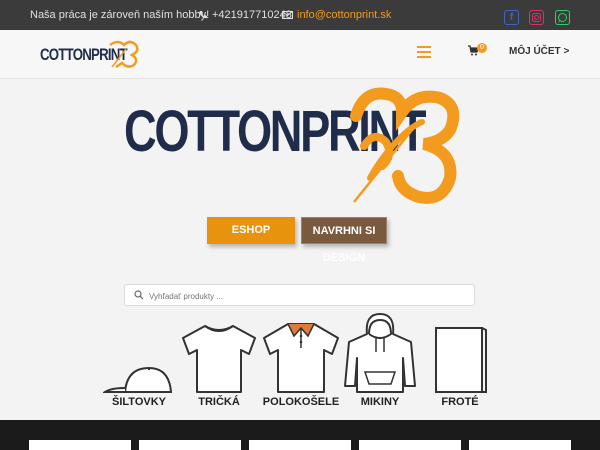 This screenshot has width=600, height=450. I want to click on phone-link: +421917710248, so click(245, 15).